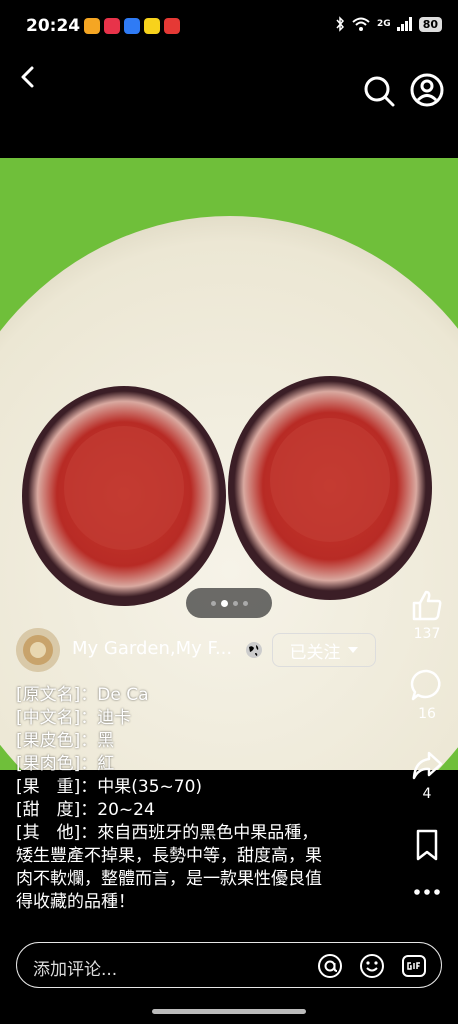 The width and height of the screenshot is (458, 1024). I want to click on share-arrow-icon, so click(427, 765).